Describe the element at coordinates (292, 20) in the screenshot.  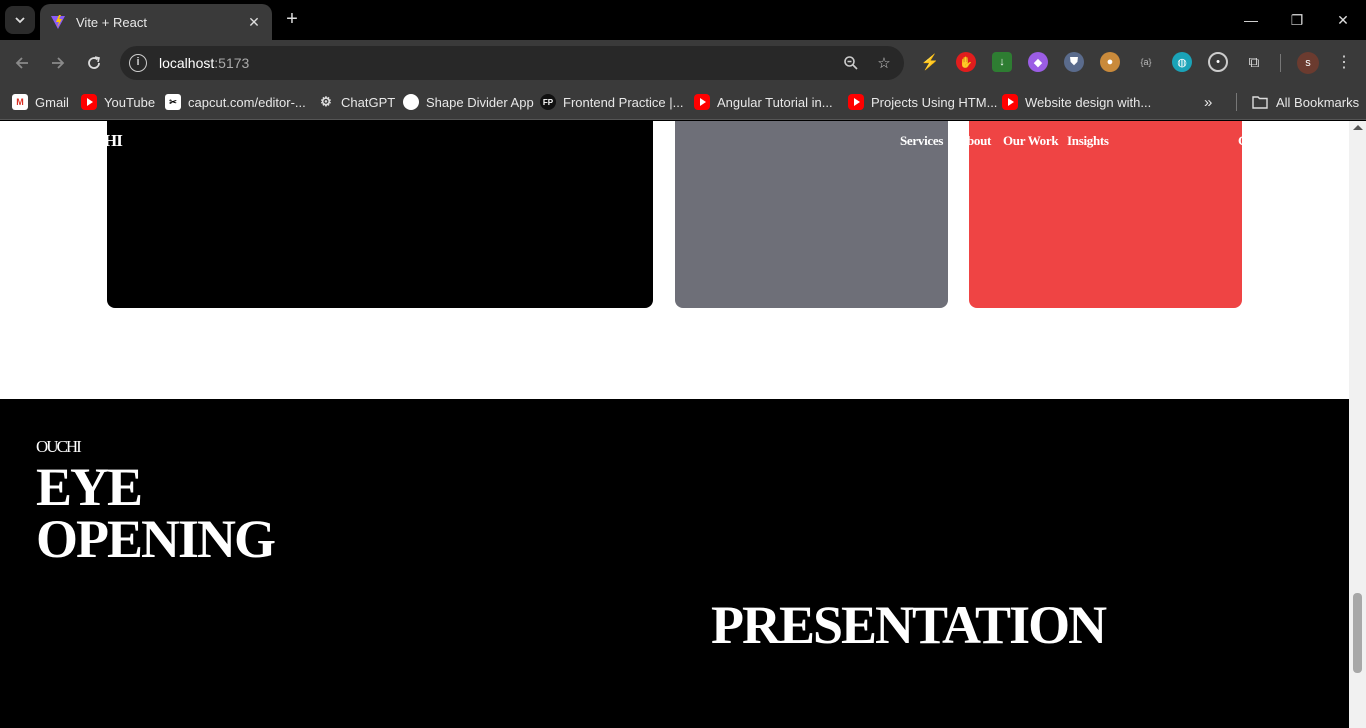
I see `new-tab-button: +` at that location.